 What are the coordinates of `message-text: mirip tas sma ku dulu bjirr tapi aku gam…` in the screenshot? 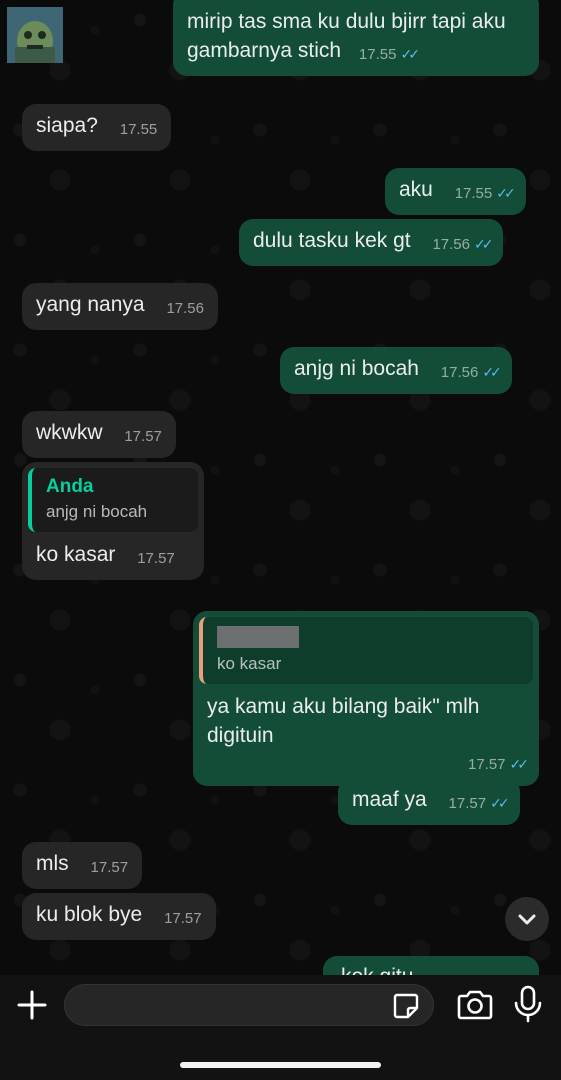 It's located at (346, 36).